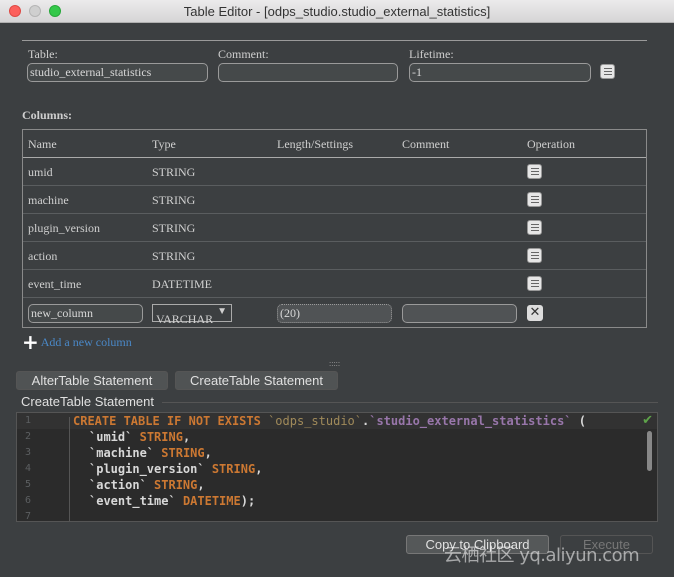  Describe the element at coordinates (55, 284) in the screenshot. I see `column-name: event_time` at that location.